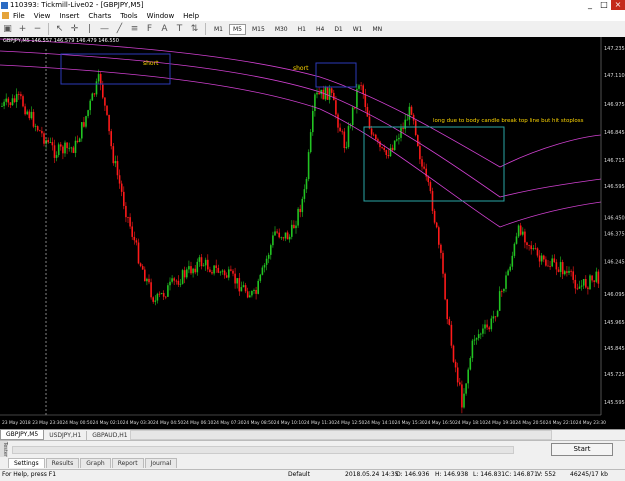 The width and height of the screenshot is (625, 481). What do you see at coordinates (99, 16) in the screenshot?
I see `menu-charts: Charts` at bounding box center [99, 16].